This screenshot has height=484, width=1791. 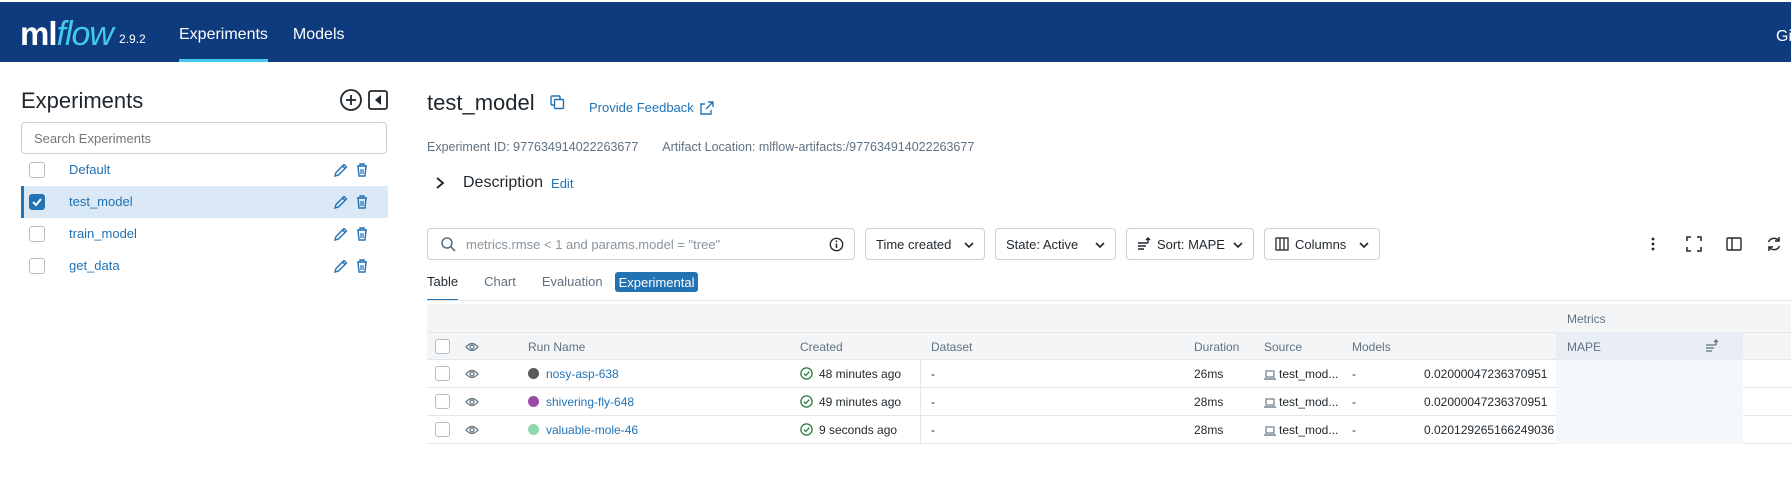 What do you see at coordinates (352, 101) in the screenshot?
I see `add-experiment-icon` at bounding box center [352, 101].